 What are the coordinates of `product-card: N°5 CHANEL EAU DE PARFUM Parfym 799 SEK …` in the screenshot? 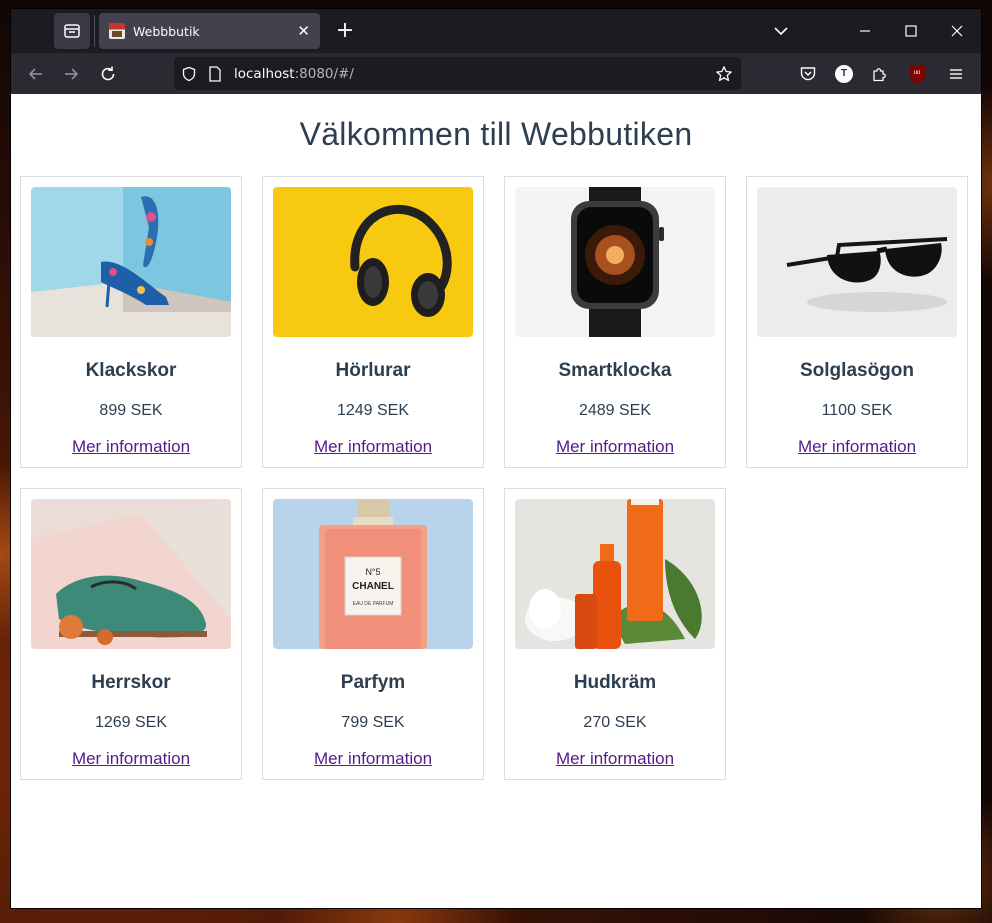 It's located at (373, 634).